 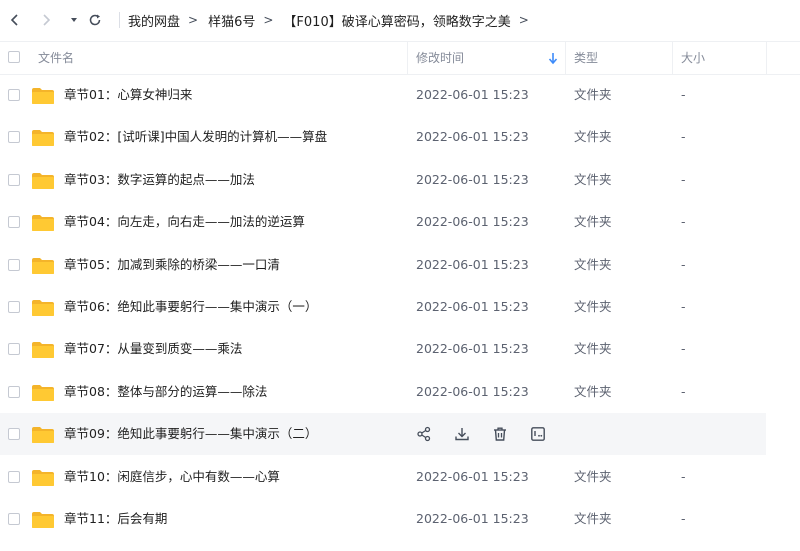 What do you see at coordinates (400, 58) in the screenshot?
I see `file-list-header: 文件名 修改时间 类型 大小` at bounding box center [400, 58].